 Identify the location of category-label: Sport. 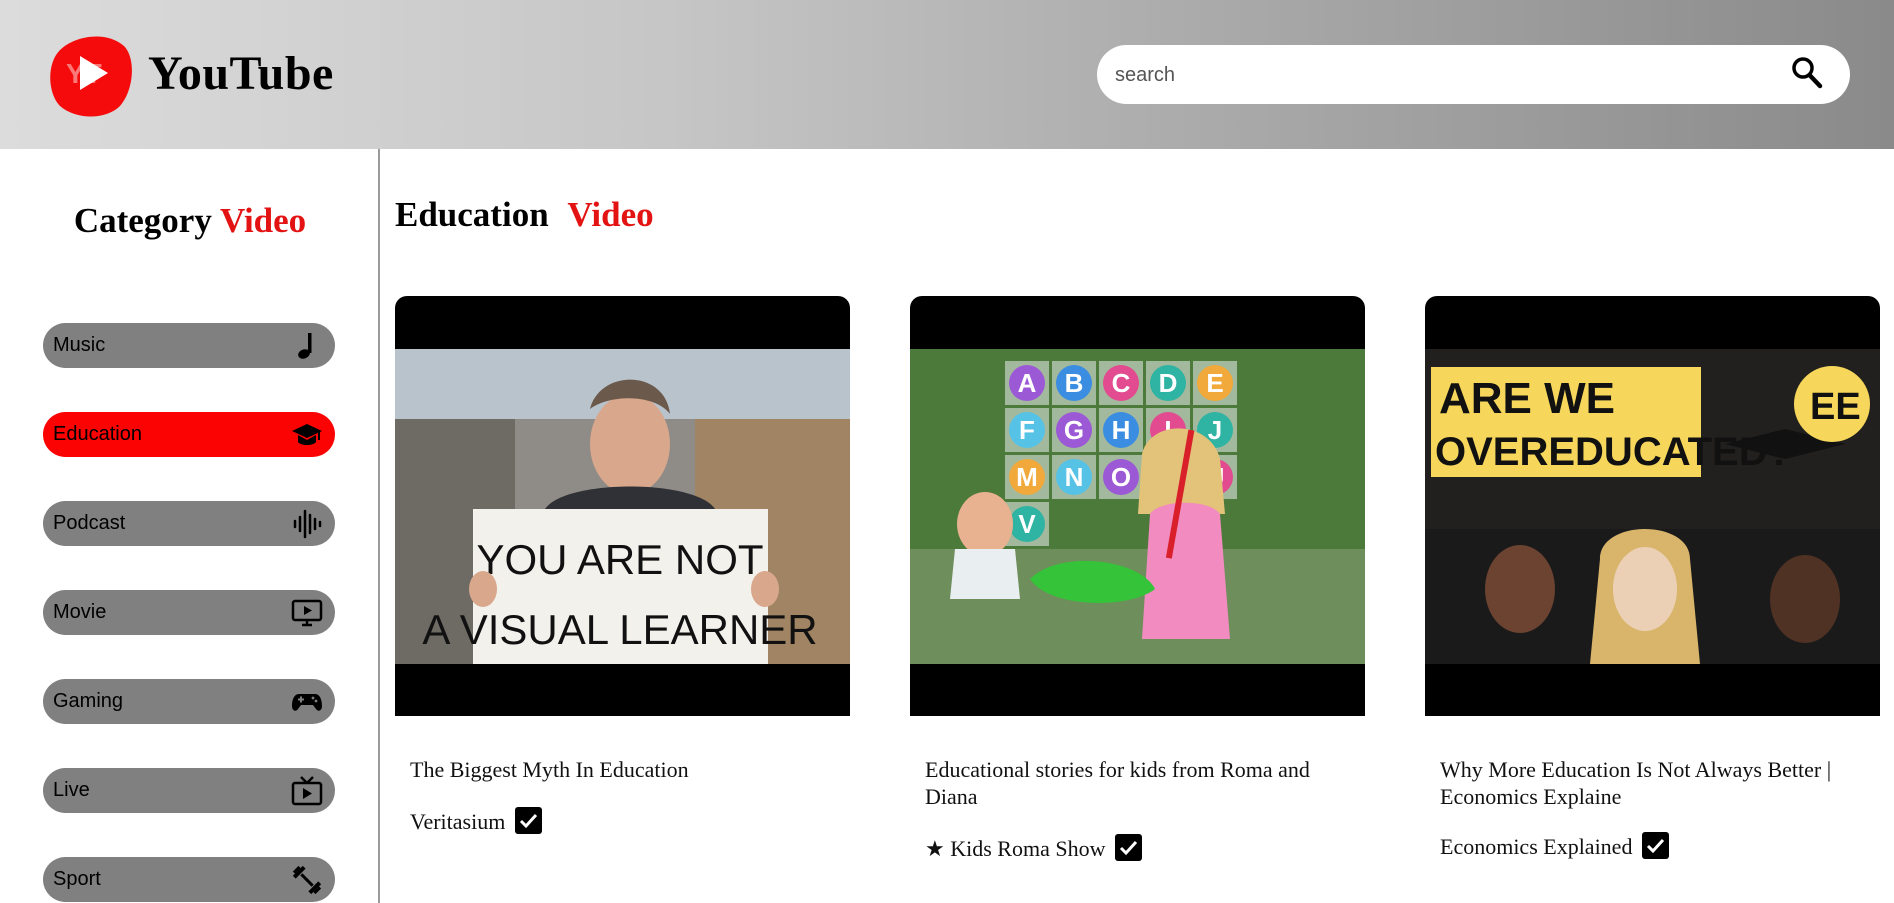
(77, 879).